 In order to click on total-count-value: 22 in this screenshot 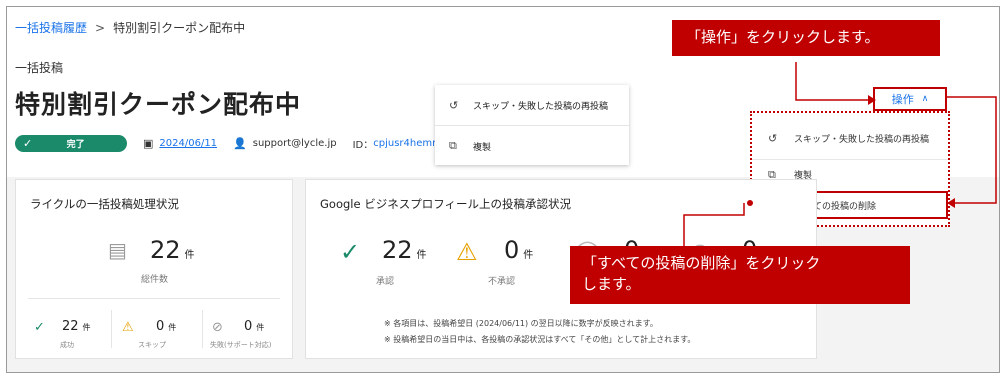, I will do `click(165, 250)`.